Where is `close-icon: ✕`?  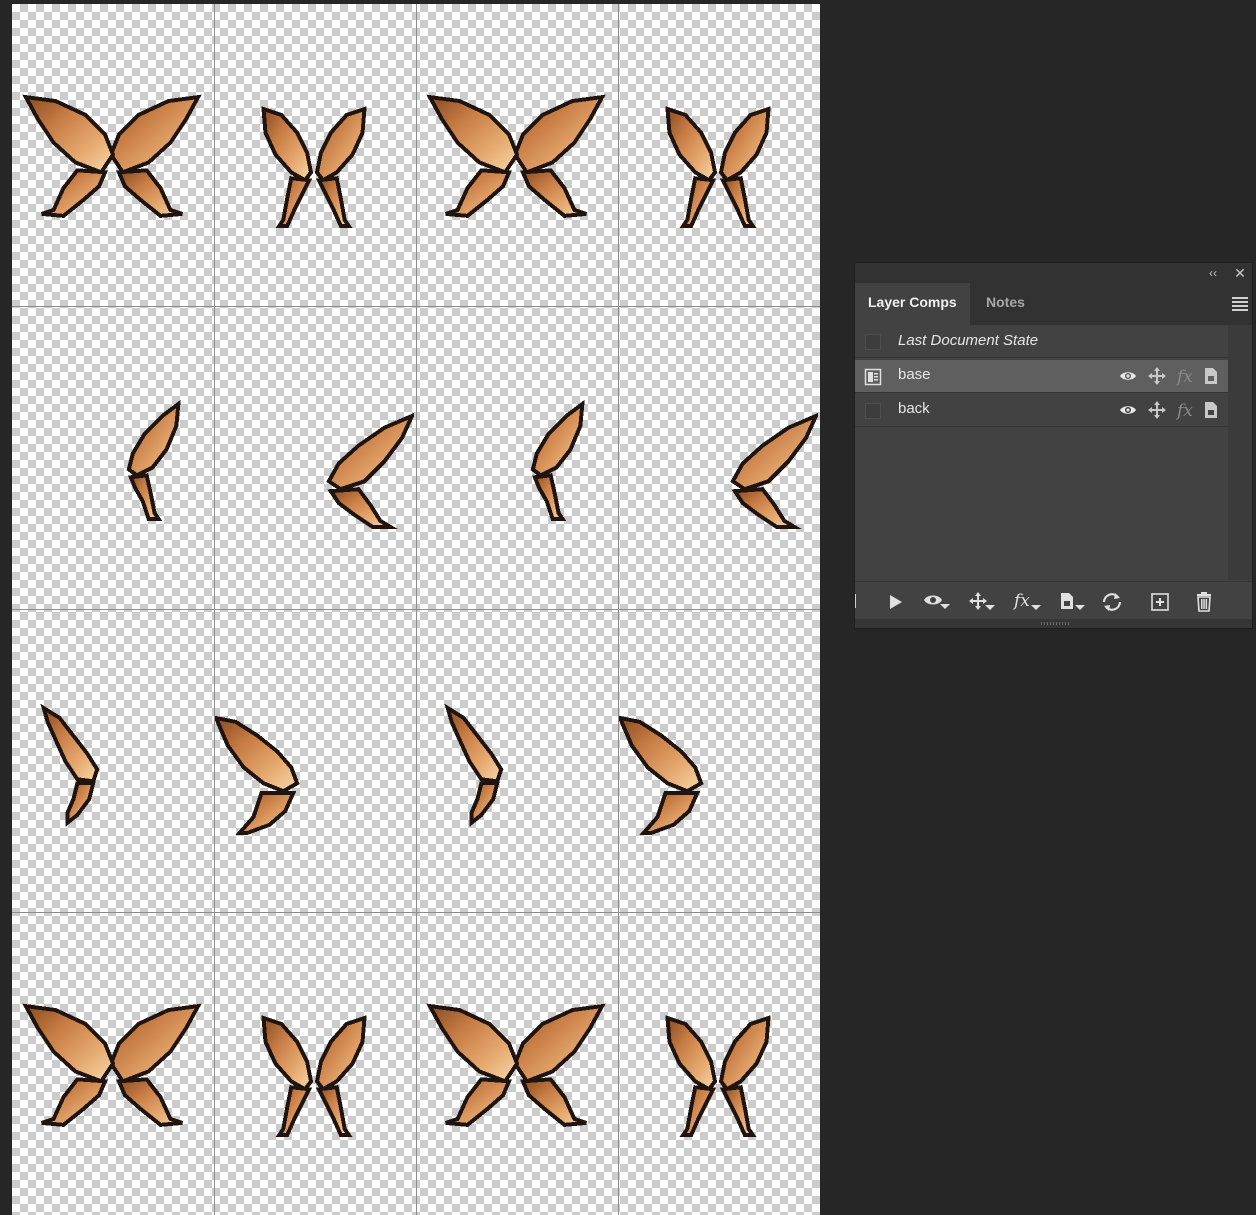 close-icon: ✕ is located at coordinates (1240, 273).